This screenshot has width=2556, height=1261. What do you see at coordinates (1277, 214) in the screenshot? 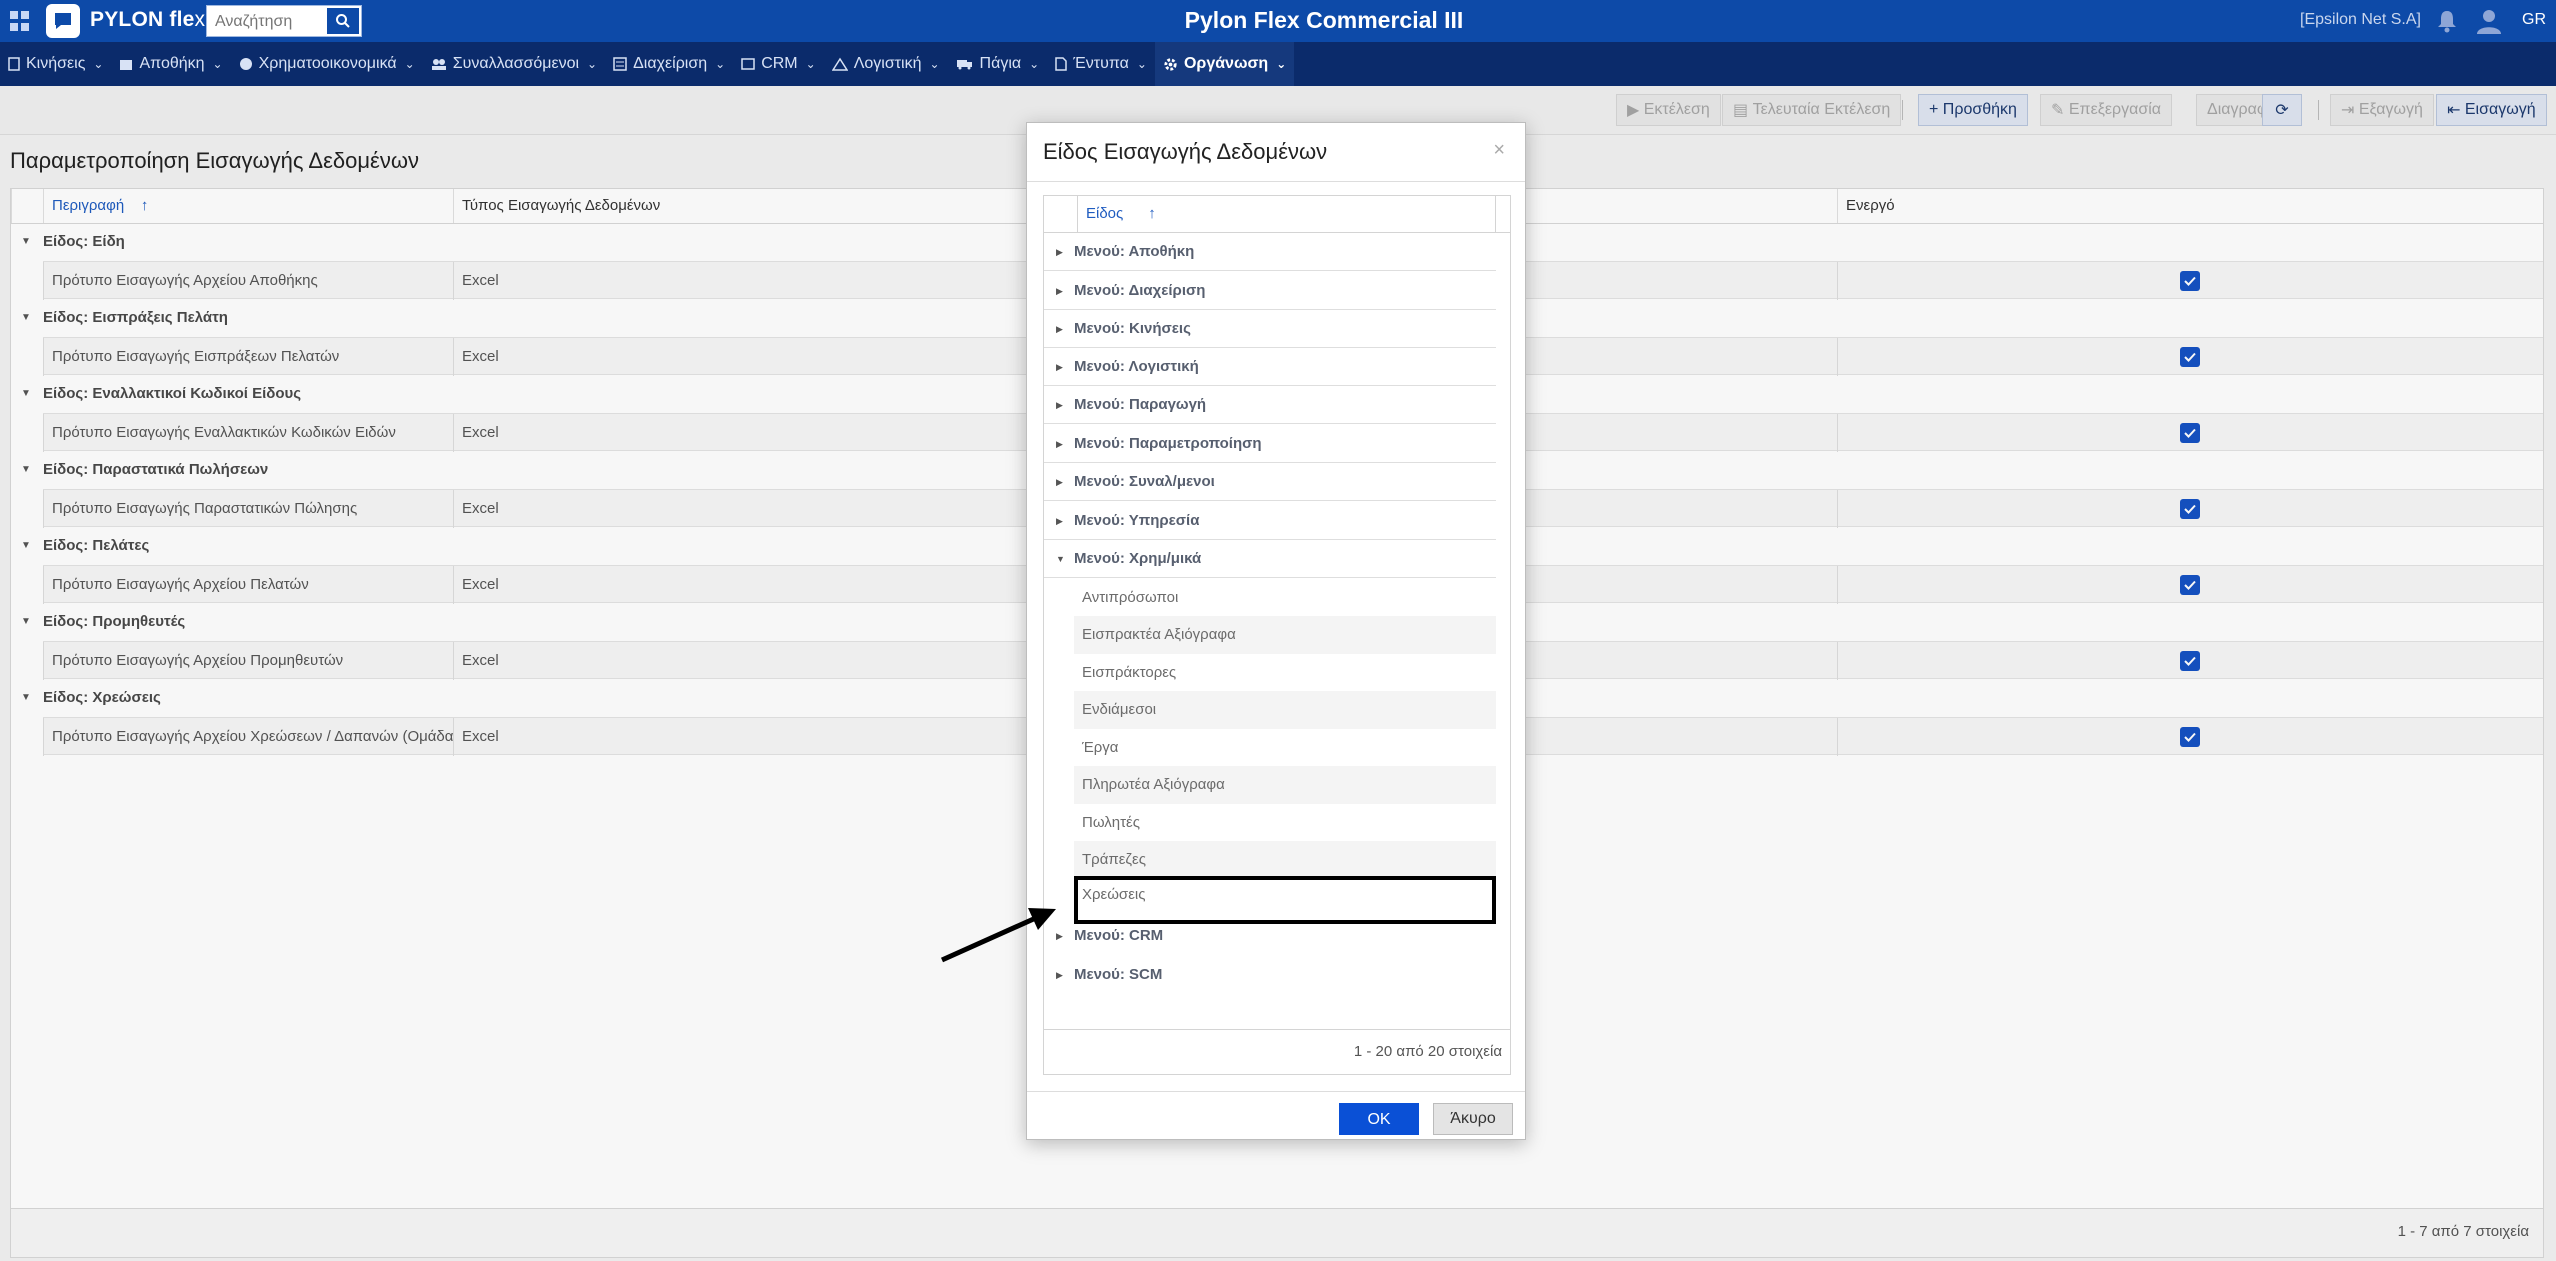
I see `tree-header: Είδος ↑` at bounding box center [1277, 214].